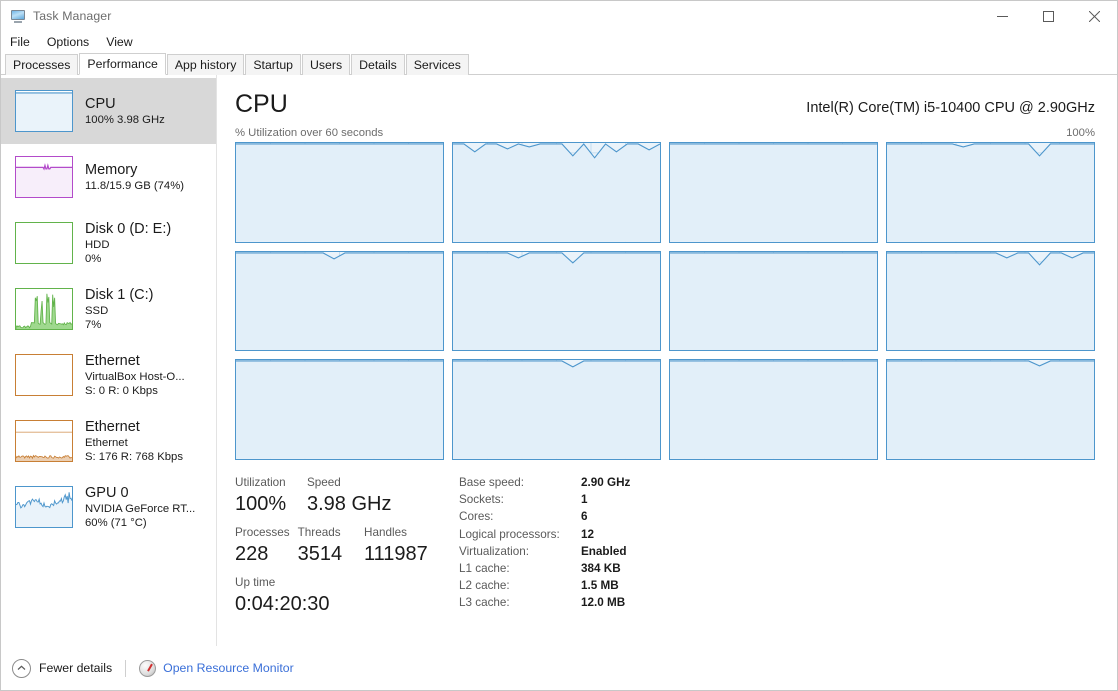 This screenshot has width=1118, height=691. I want to click on open-resource-monitor-link: Open Resource Monitor, so click(216, 668).